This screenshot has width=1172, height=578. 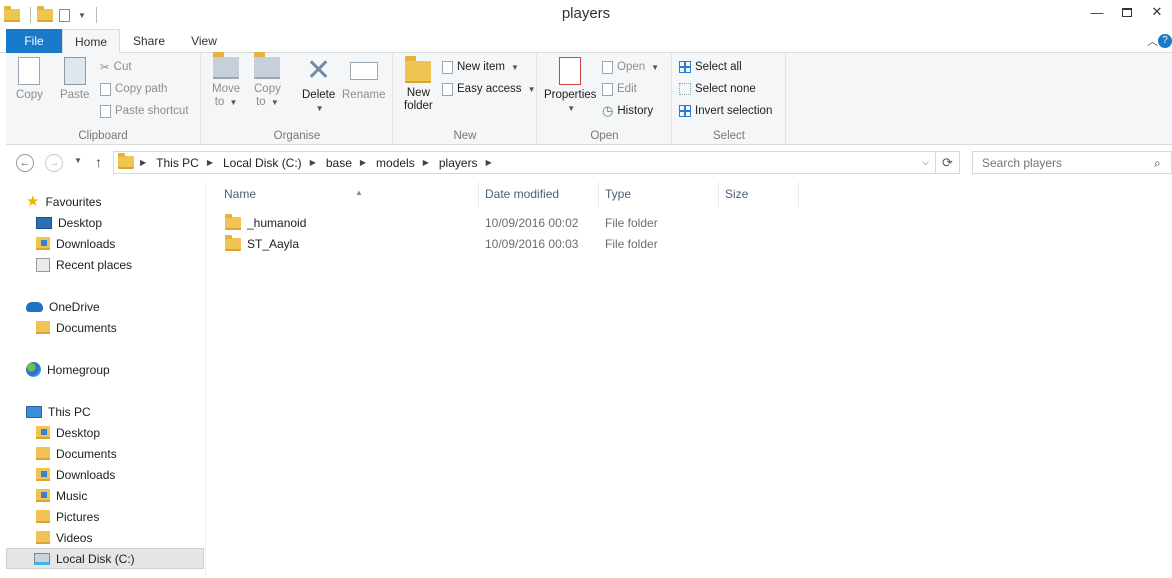 What do you see at coordinates (470, 163) in the screenshot?
I see `breadcrumb-players: players ▶` at bounding box center [470, 163].